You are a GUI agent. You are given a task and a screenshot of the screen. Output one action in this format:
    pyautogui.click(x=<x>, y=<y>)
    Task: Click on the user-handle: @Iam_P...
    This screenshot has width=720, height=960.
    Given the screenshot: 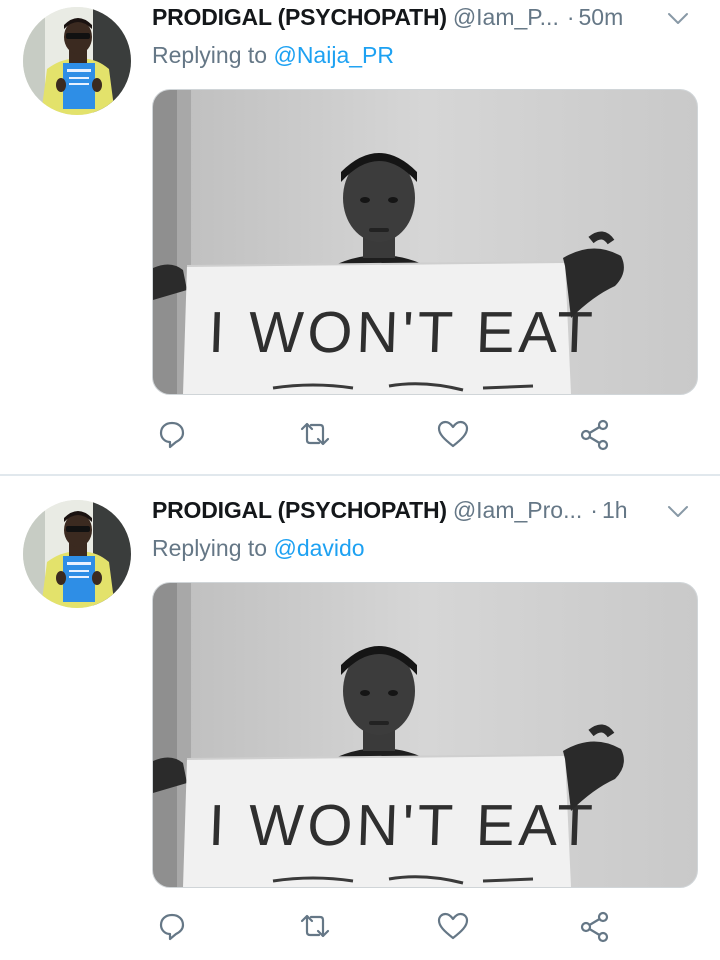 What is the action you would take?
    pyautogui.click(x=506, y=17)
    